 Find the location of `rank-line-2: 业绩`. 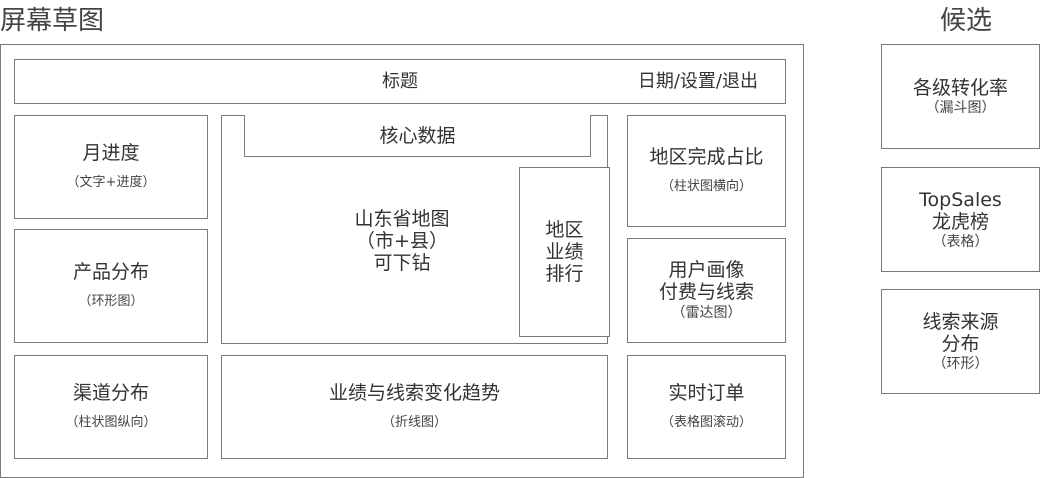

rank-line-2: 业绩 is located at coordinates (564, 252).